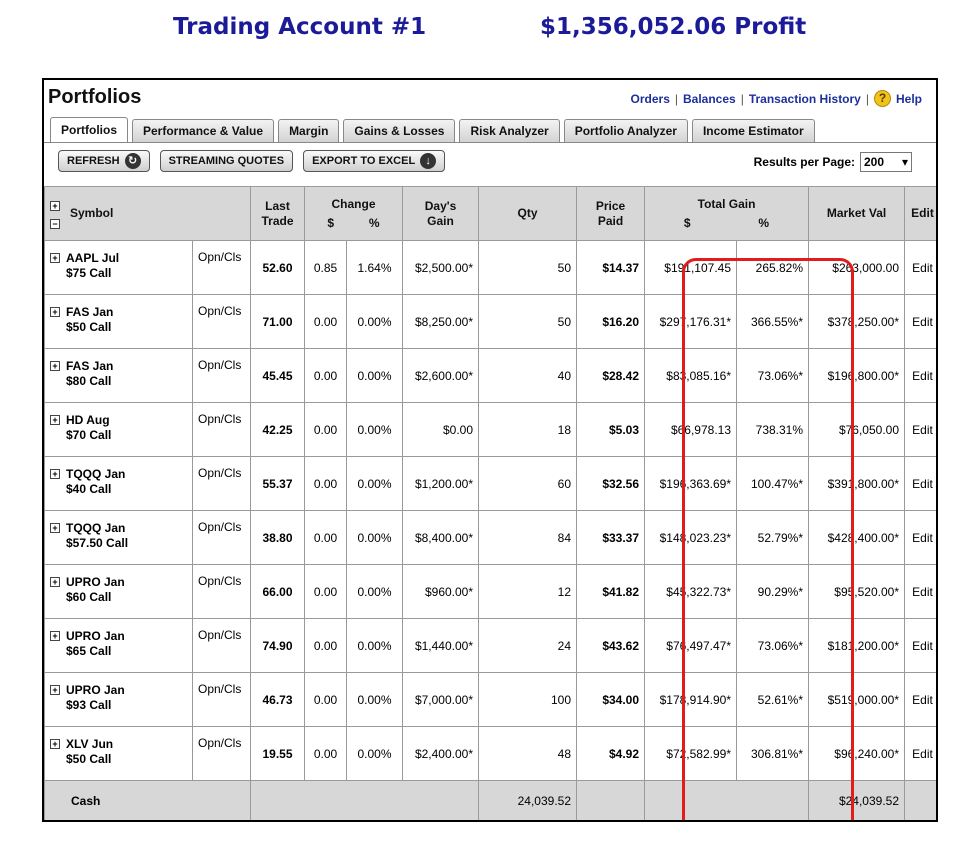  I want to click on total-gain-dollar-header: $, so click(687, 222).